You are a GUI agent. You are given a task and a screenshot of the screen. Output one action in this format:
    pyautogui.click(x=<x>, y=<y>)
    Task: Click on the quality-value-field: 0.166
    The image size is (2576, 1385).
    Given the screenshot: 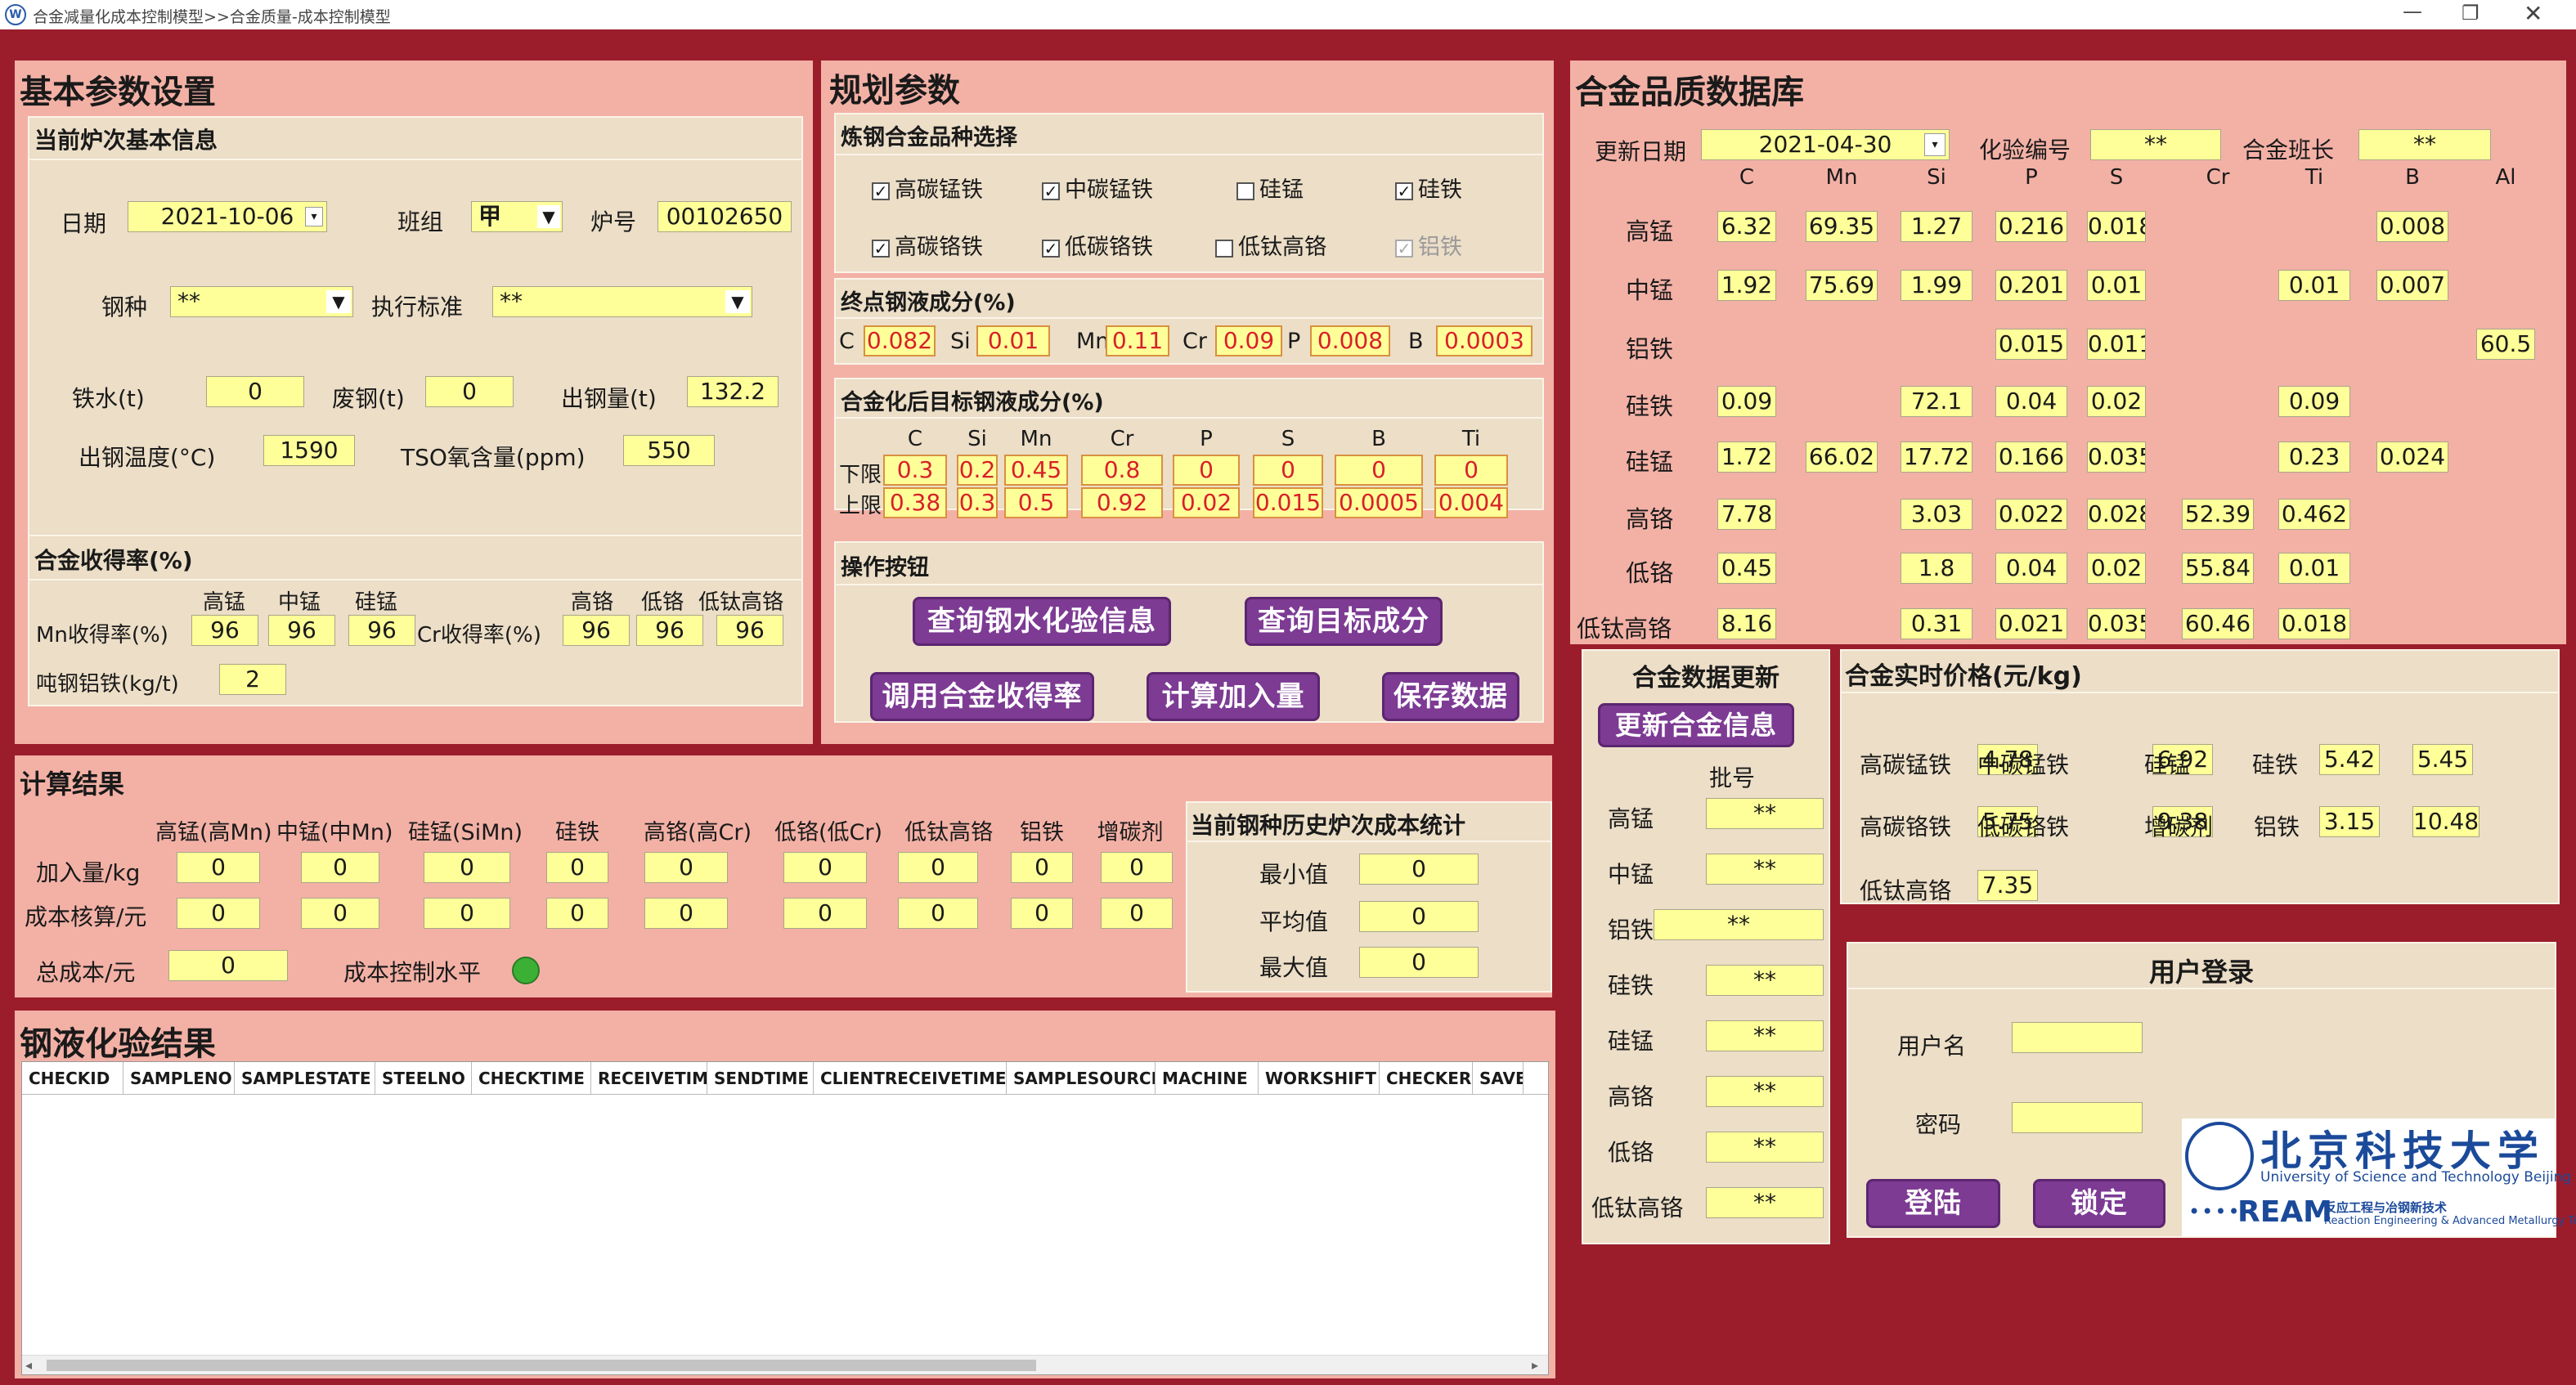 What is the action you would take?
    pyautogui.click(x=2031, y=457)
    